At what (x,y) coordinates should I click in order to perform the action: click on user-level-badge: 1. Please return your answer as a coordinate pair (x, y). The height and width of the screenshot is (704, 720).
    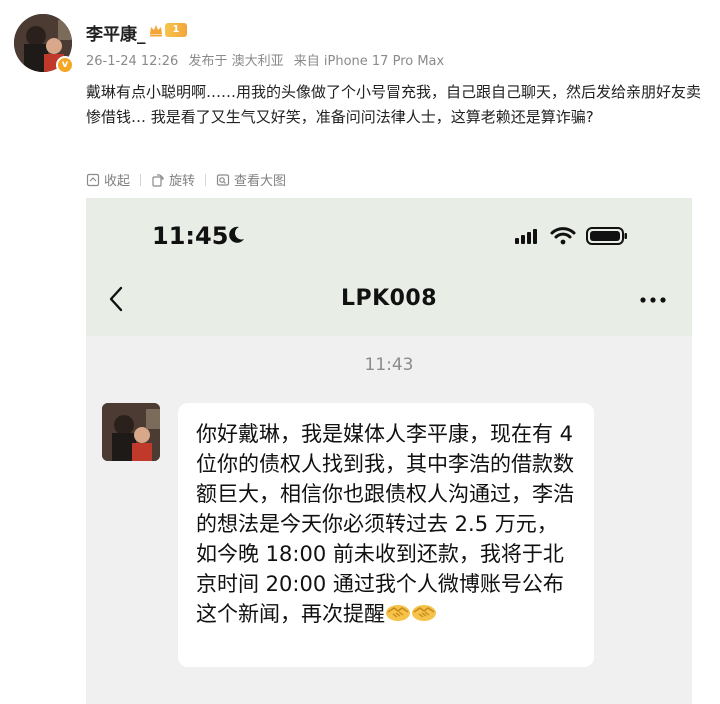
    Looking at the image, I should click on (167, 30).